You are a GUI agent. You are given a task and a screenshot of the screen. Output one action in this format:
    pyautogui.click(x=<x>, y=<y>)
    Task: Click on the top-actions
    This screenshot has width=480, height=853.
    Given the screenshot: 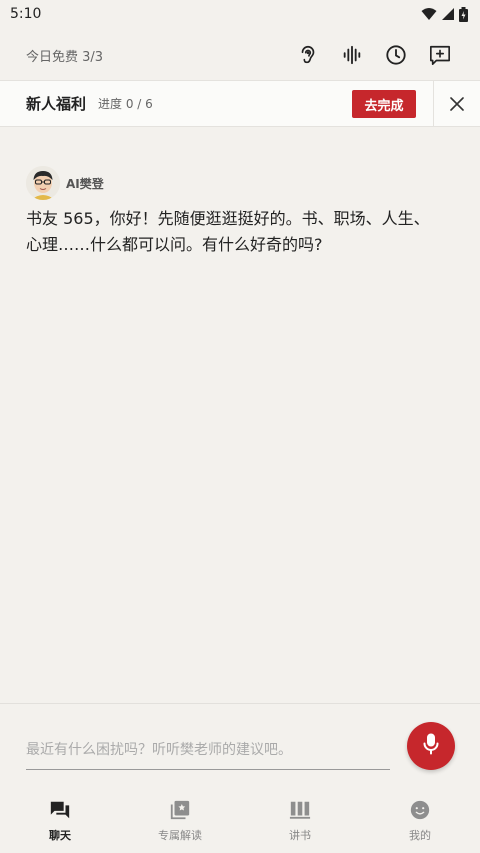 What is the action you would take?
    pyautogui.click(x=374, y=55)
    